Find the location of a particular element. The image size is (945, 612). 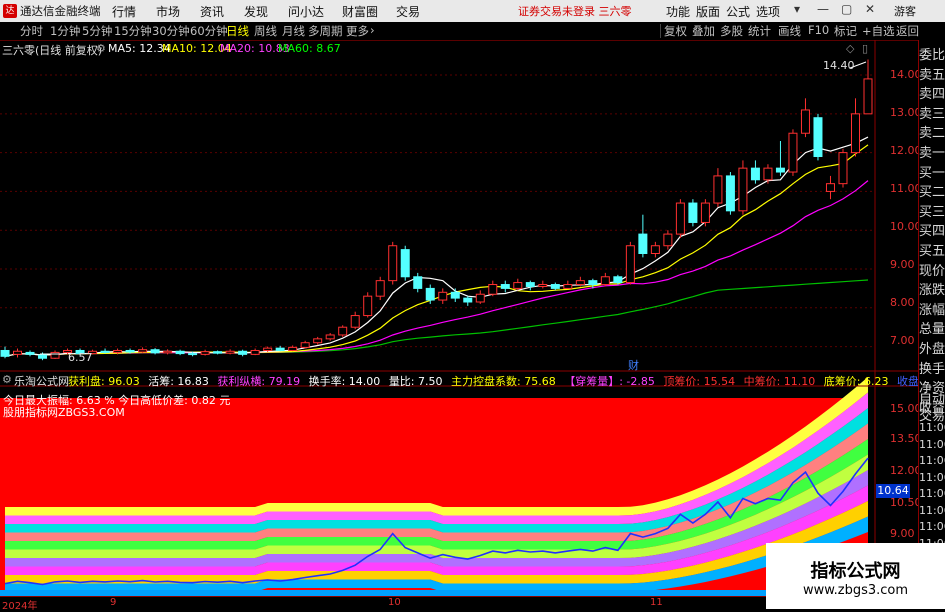

side-panel-item: 卖五 is located at coordinates (932, 73).